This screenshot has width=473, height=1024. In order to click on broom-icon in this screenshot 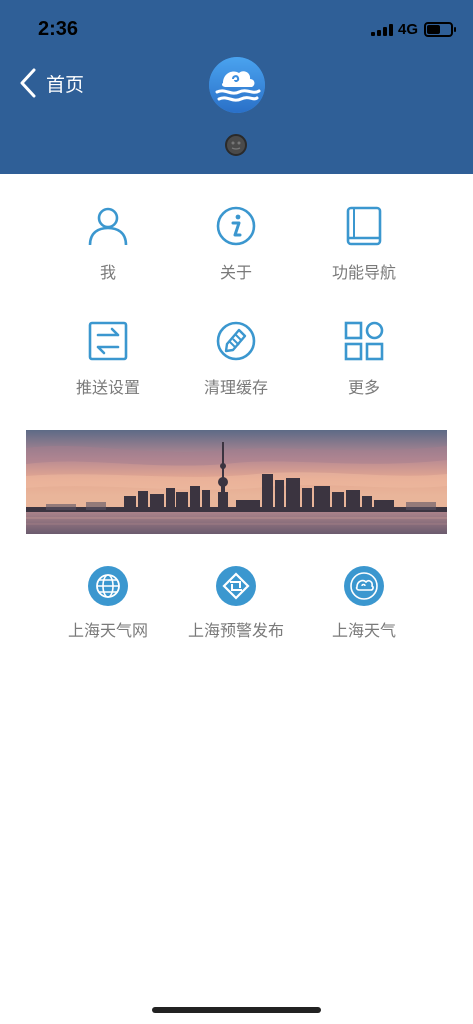, I will do `click(236, 341)`.